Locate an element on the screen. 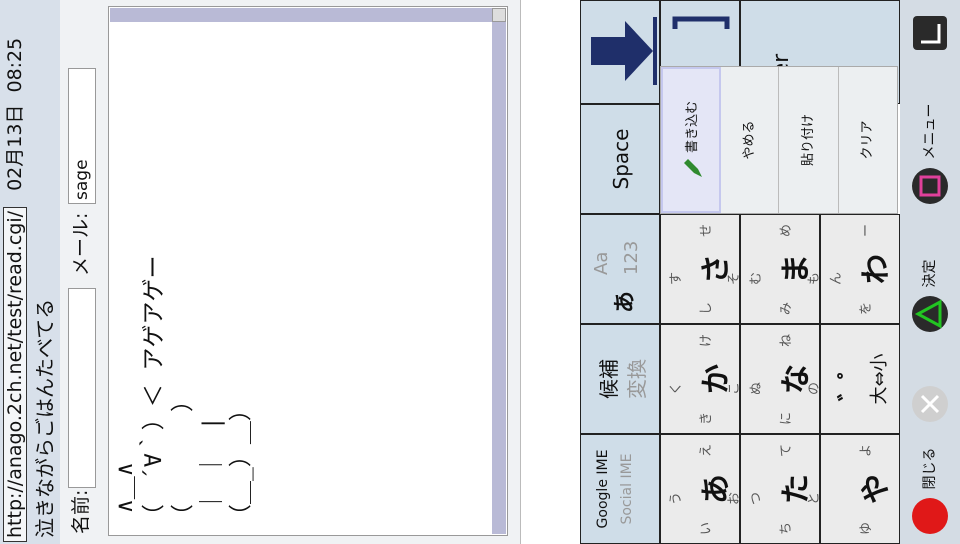 Image resolution: width=960 pixels, height=544 pixels. kana-main: ゛゜ is located at coordinates (849, 379).